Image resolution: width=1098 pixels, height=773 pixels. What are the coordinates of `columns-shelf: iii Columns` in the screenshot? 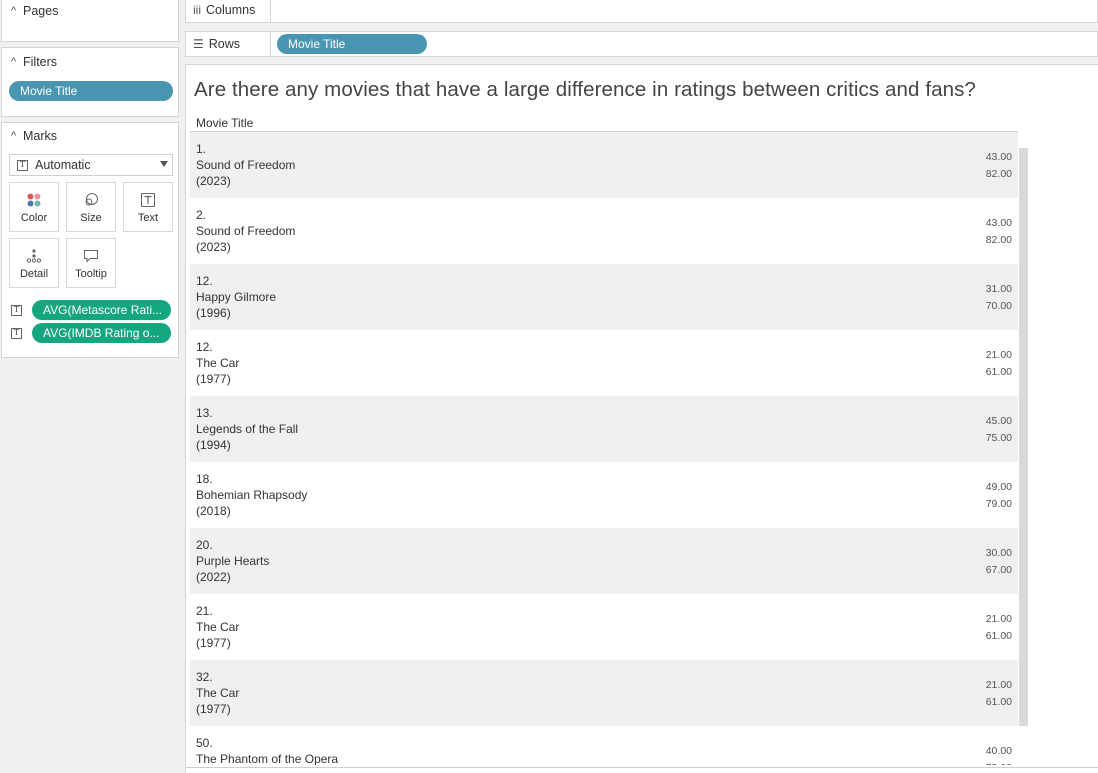 It's located at (641, 11).